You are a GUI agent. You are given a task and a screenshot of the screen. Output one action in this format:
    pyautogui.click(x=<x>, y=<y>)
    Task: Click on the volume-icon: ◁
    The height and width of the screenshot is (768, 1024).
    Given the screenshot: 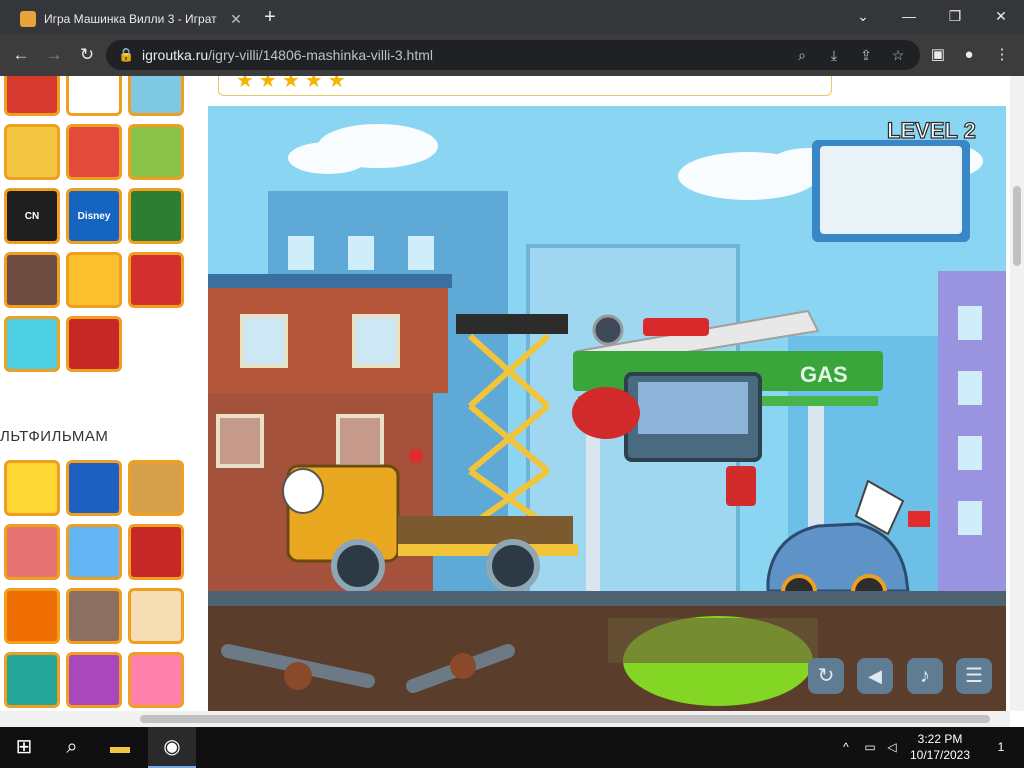 What is the action you would take?
    pyautogui.click(x=892, y=747)
    